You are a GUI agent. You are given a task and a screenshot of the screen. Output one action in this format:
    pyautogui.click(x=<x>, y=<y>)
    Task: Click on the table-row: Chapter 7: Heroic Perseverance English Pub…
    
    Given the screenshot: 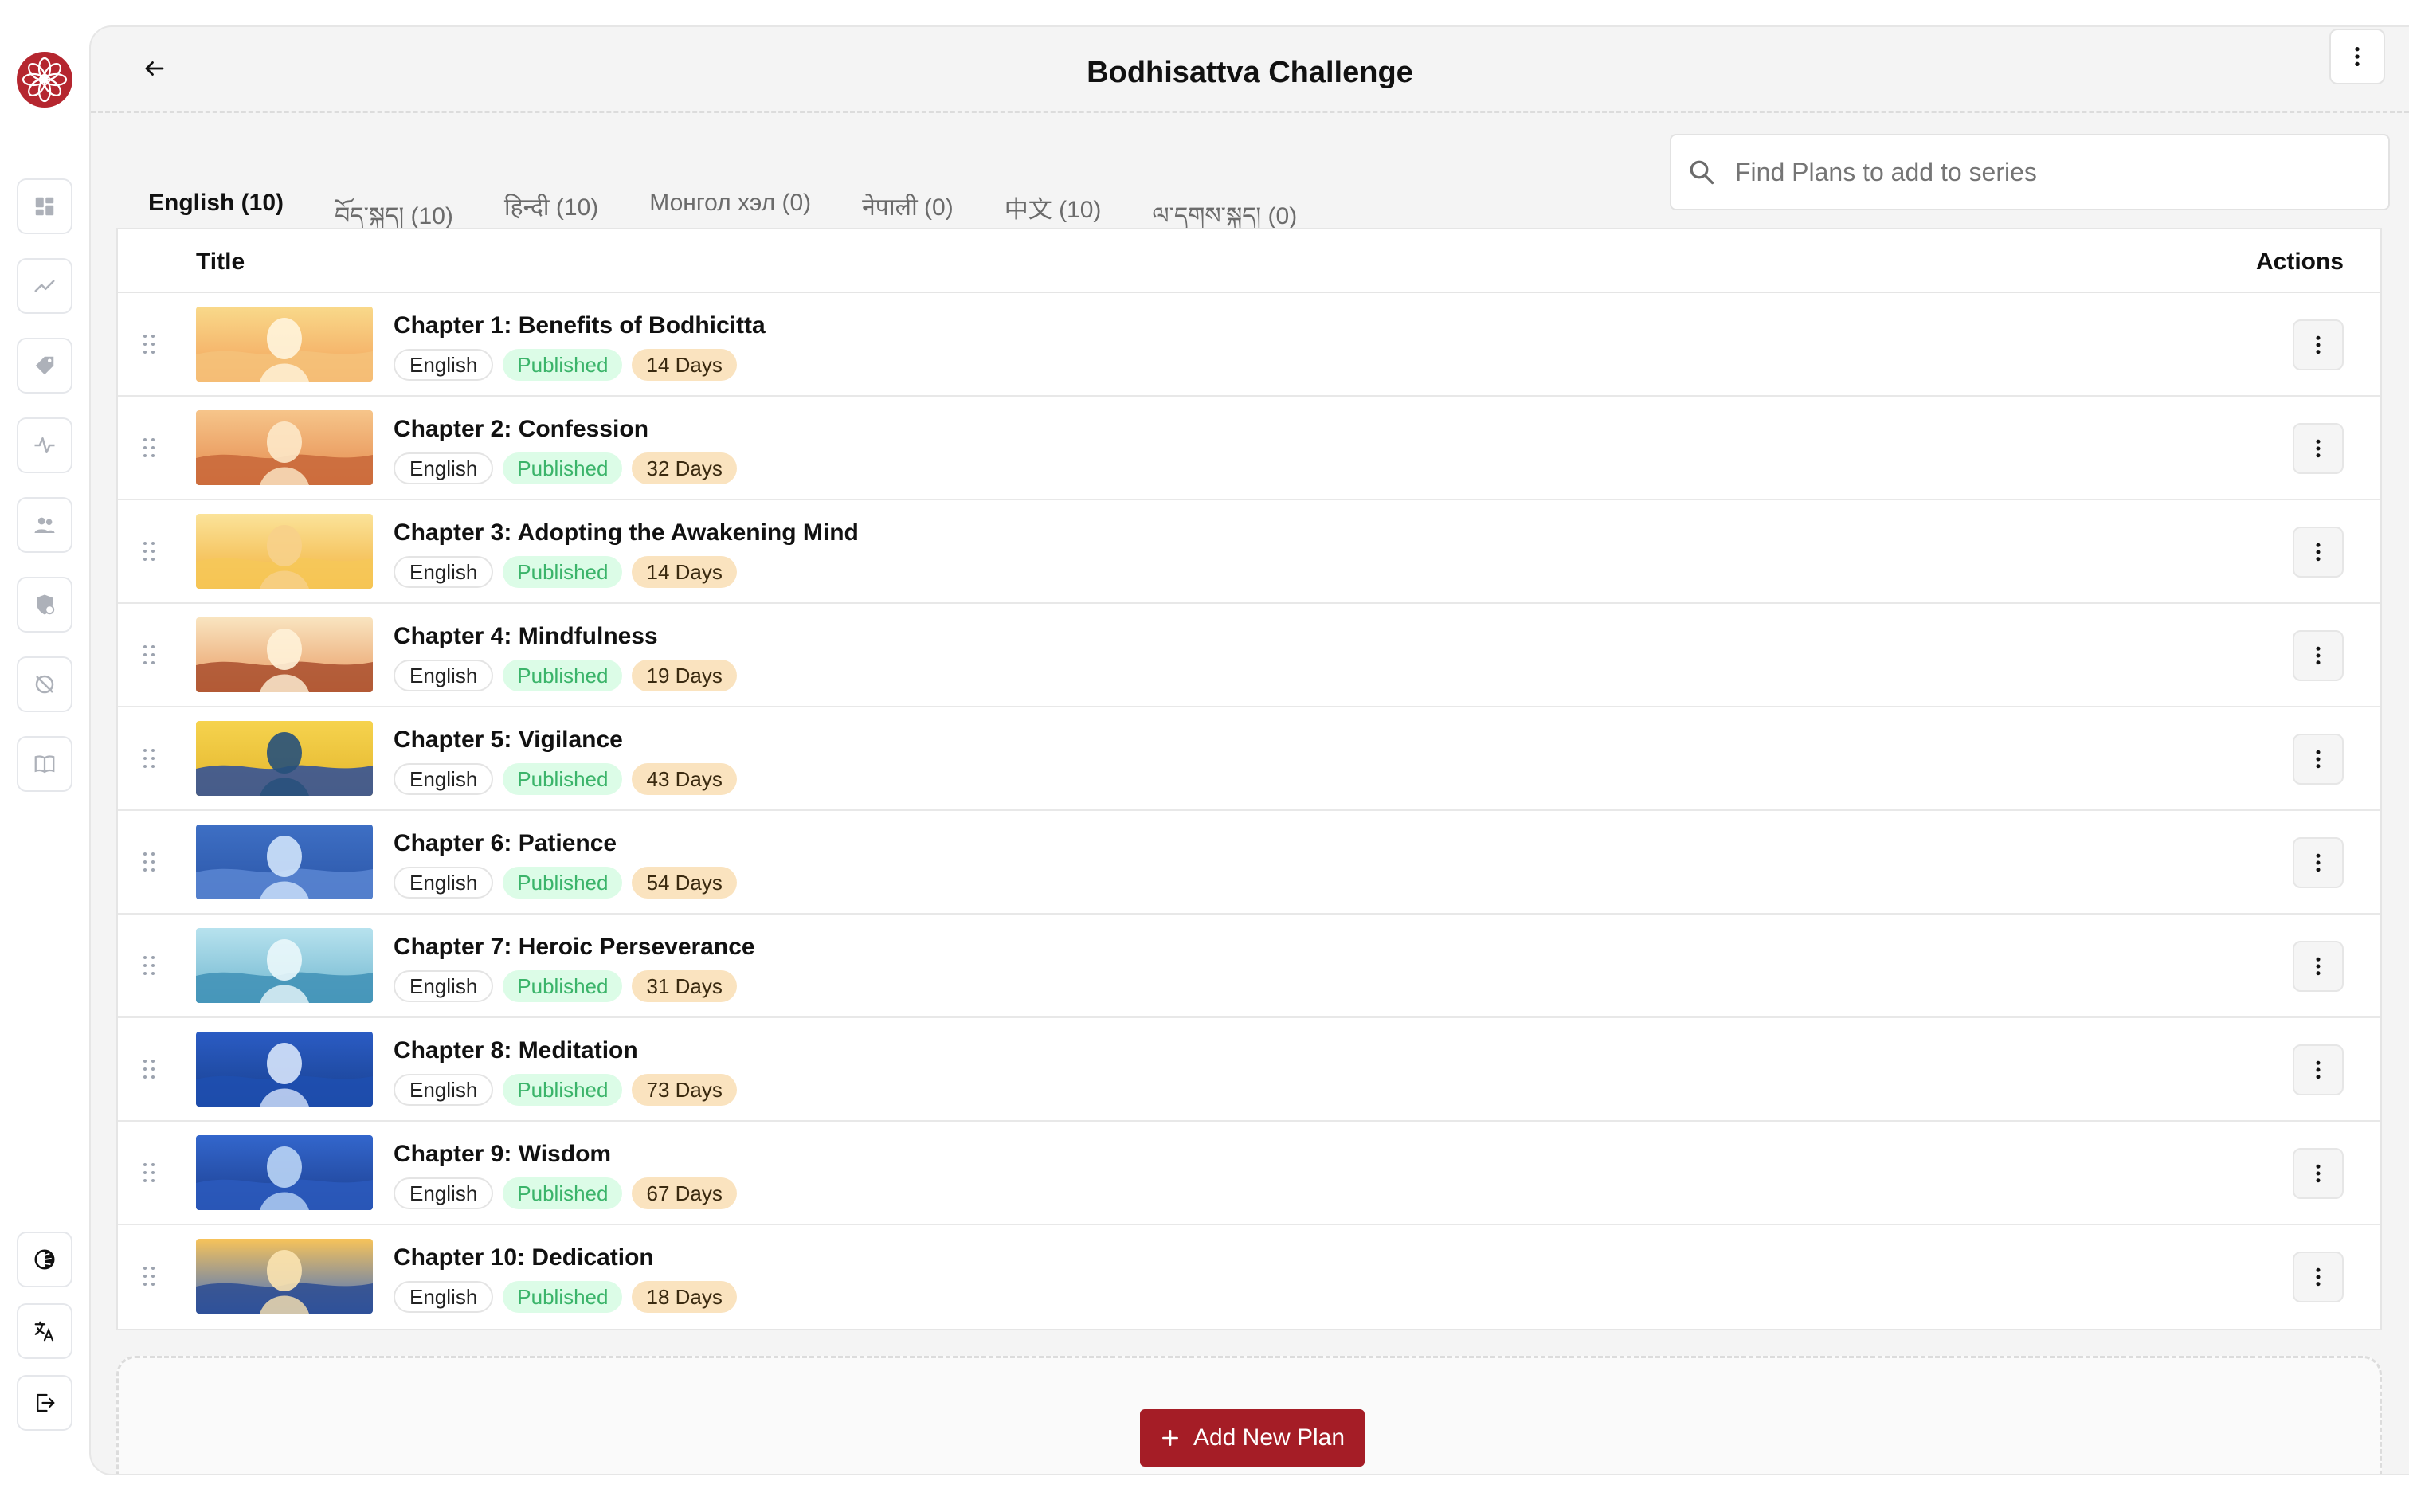 What is the action you would take?
    pyautogui.click(x=1249, y=967)
    